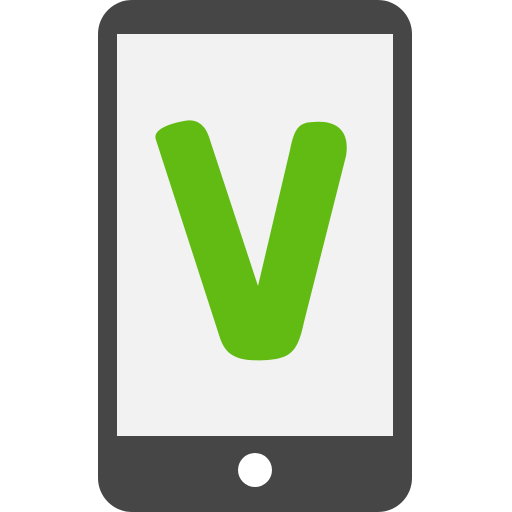 Image resolution: width=512 pixels, height=512 pixels. Describe the element at coordinates (255, 470) in the screenshot. I see `home-button-icon` at that location.